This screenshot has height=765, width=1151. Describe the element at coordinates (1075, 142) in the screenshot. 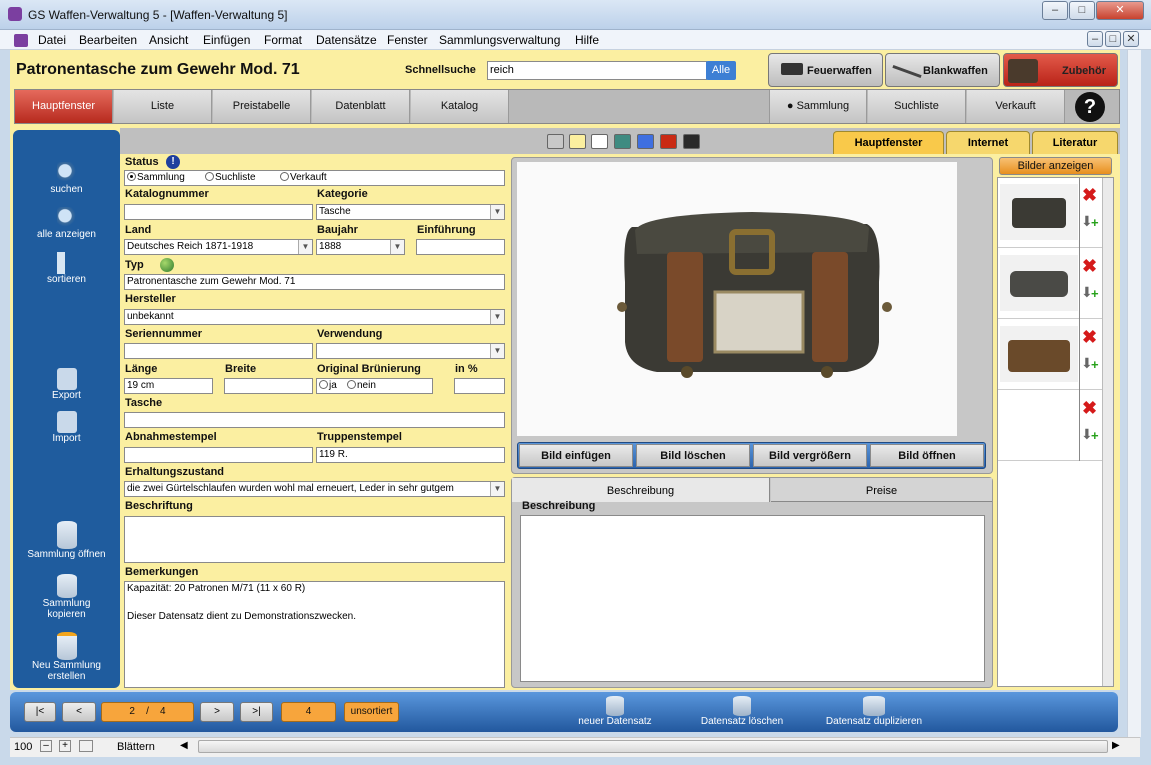

I see `rtab-literatur: Literatur` at that location.